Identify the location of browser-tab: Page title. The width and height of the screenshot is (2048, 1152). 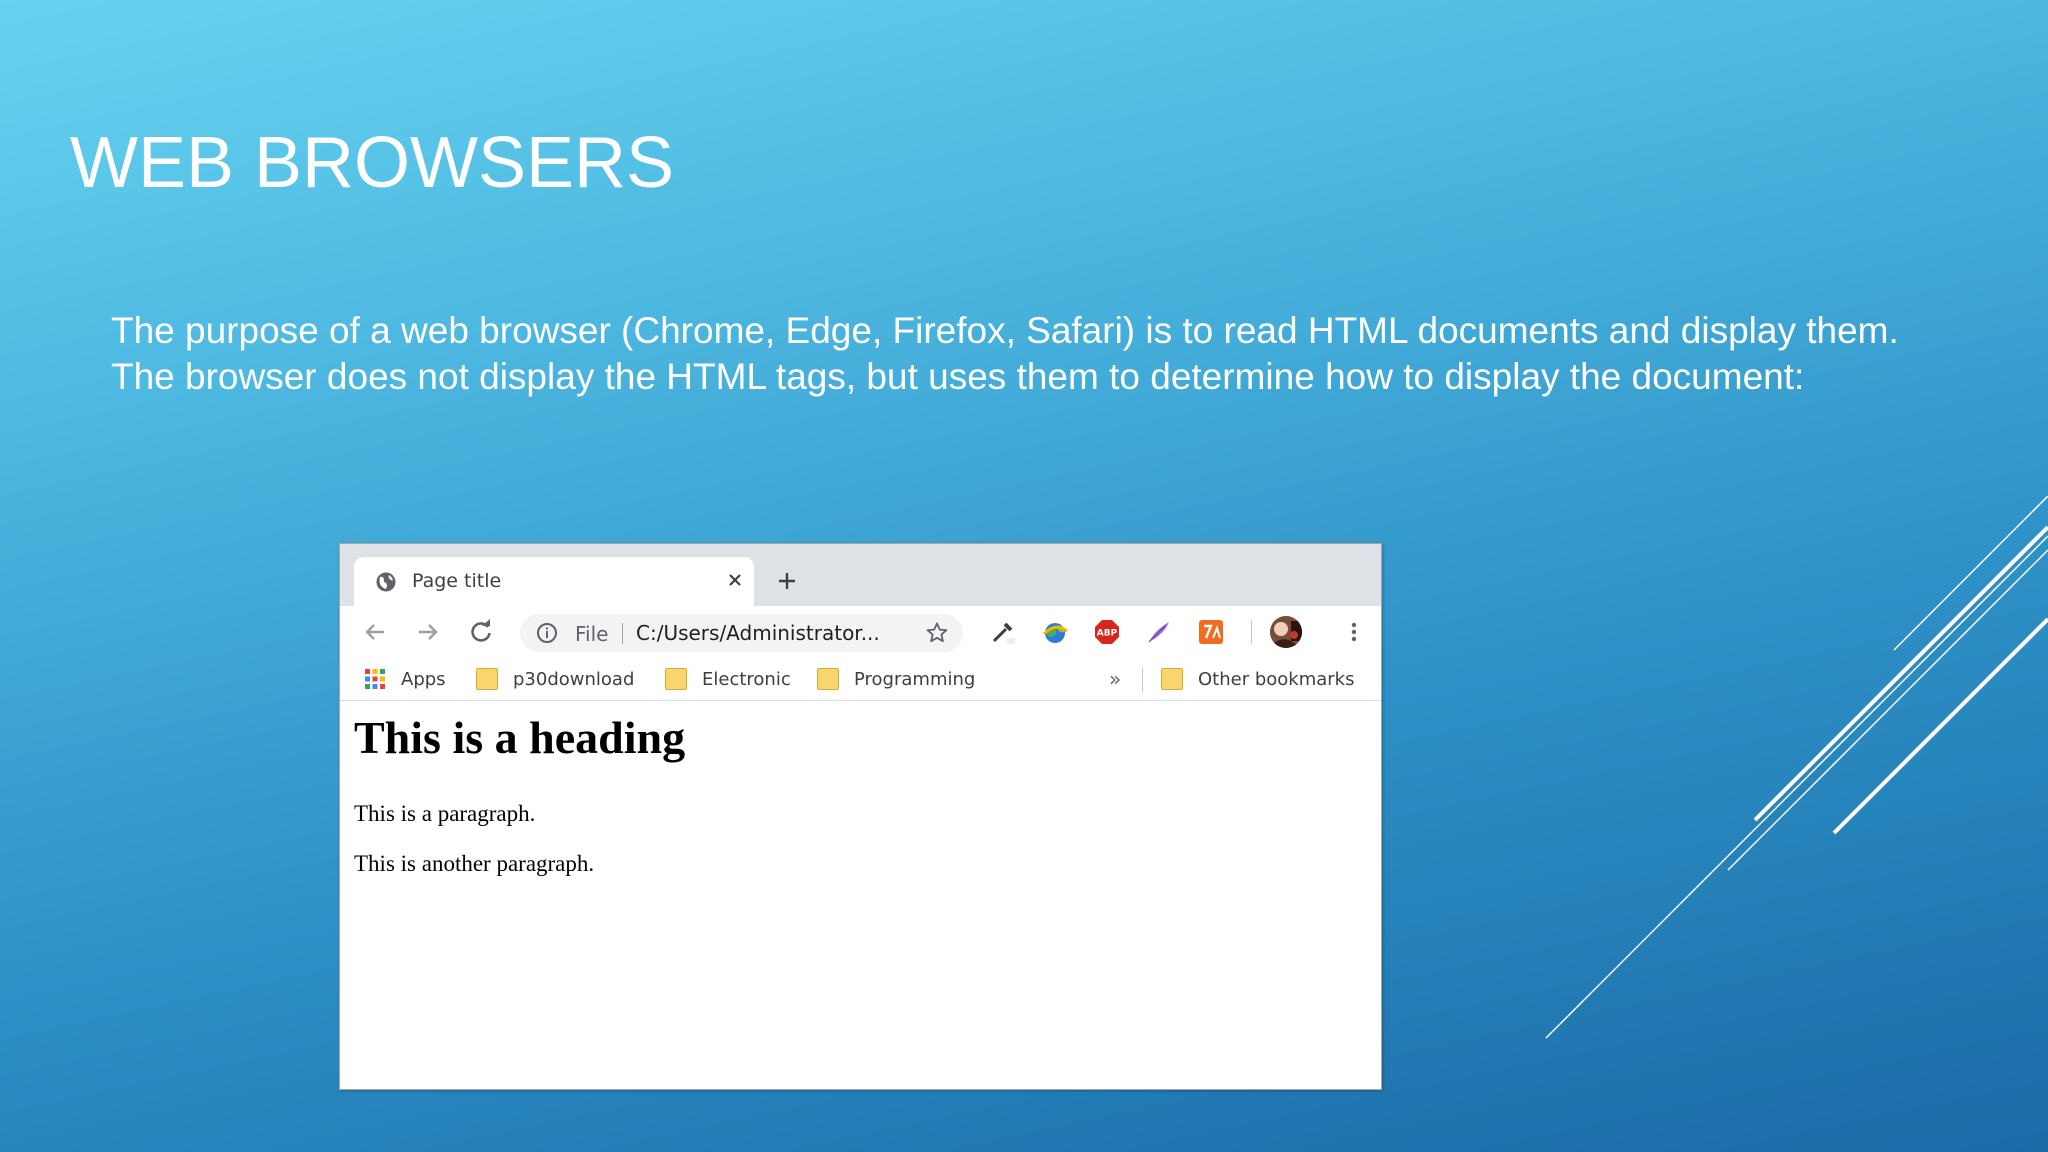
(554, 581).